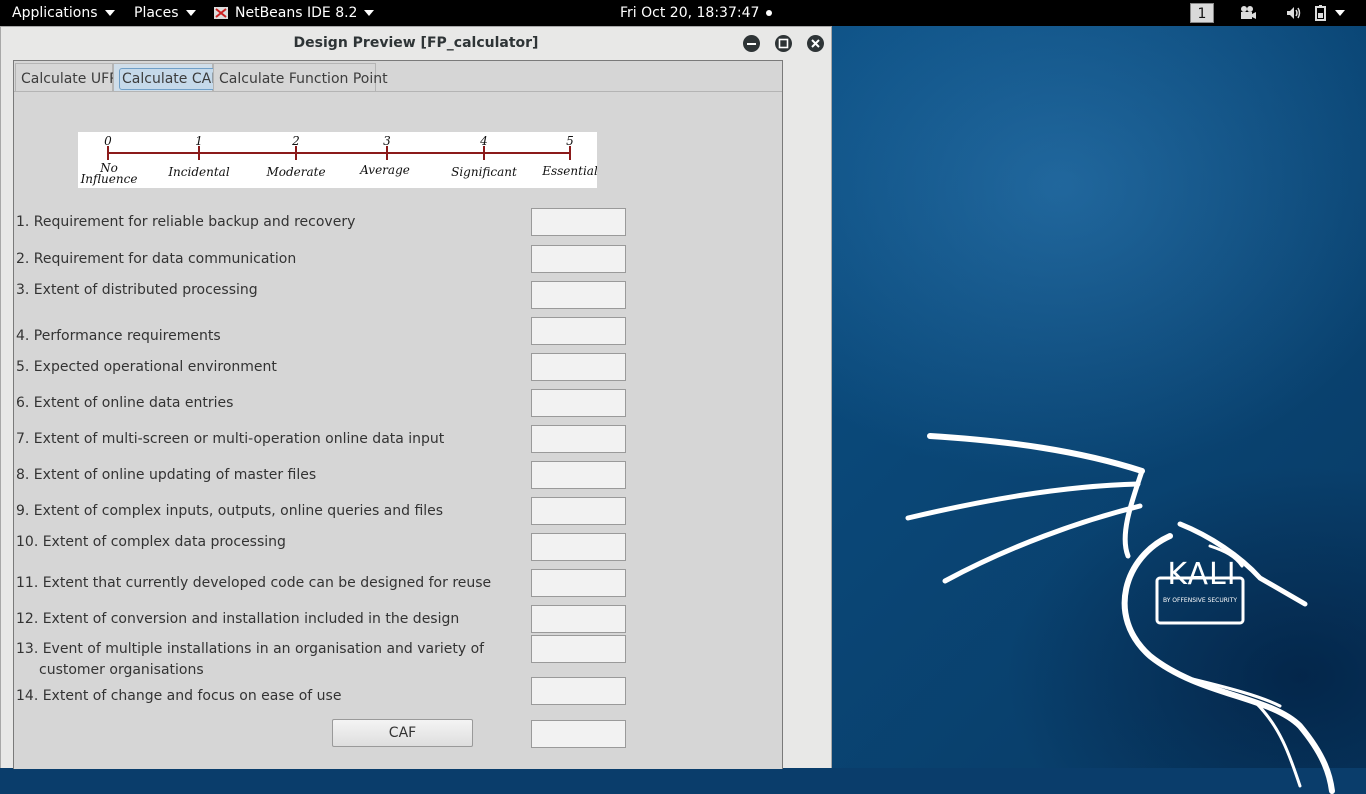 The image size is (1366, 794). I want to click on window-title: Design Preview [FP_calculator], so click(416, 43).